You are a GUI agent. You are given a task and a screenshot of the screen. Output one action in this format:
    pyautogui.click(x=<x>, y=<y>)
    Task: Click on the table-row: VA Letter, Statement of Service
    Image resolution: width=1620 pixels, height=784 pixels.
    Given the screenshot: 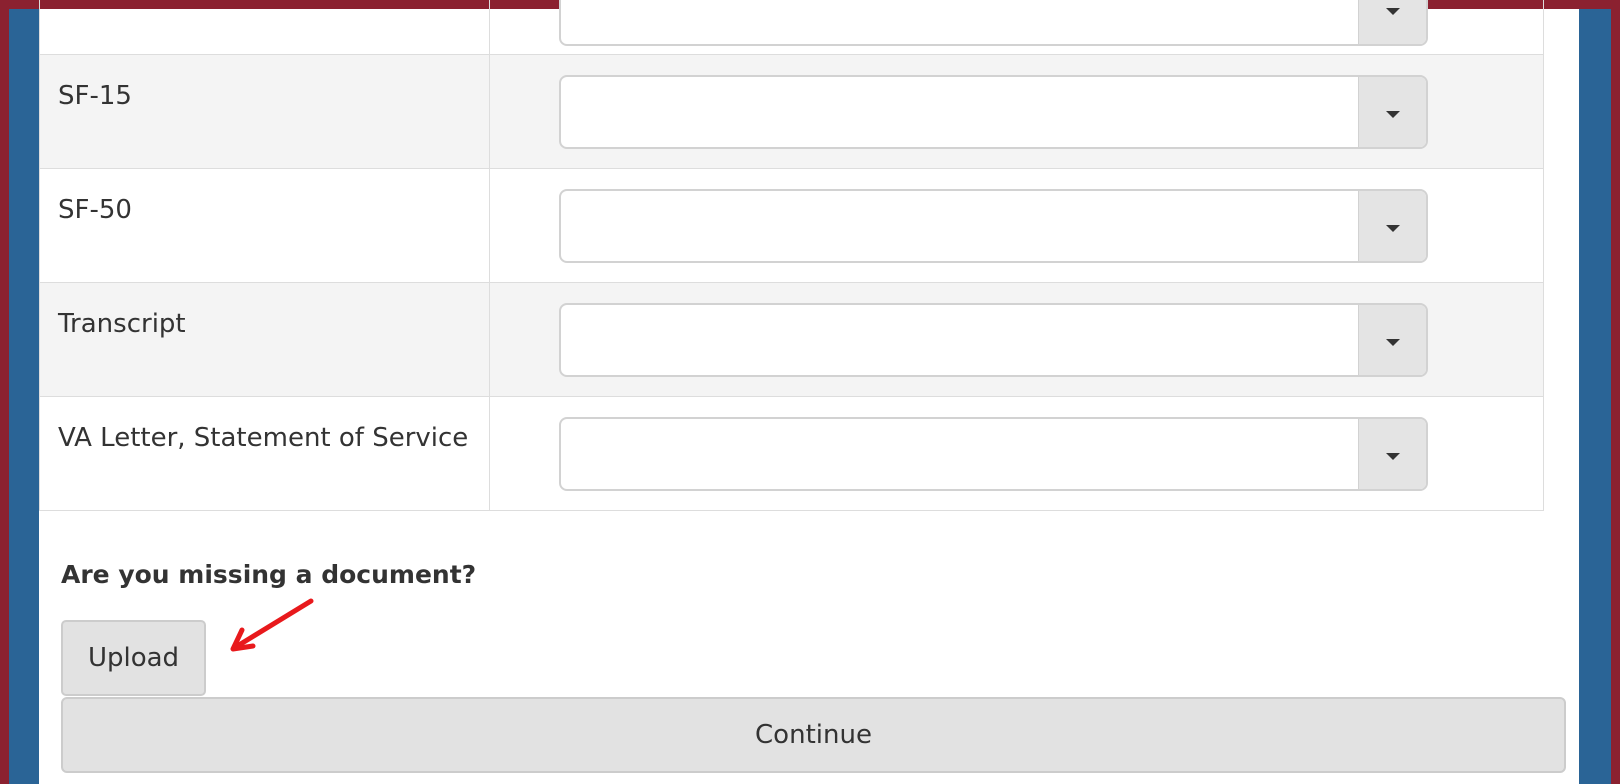 What is the action you would take?
    pyautogui.click(x=791, y=453)
    